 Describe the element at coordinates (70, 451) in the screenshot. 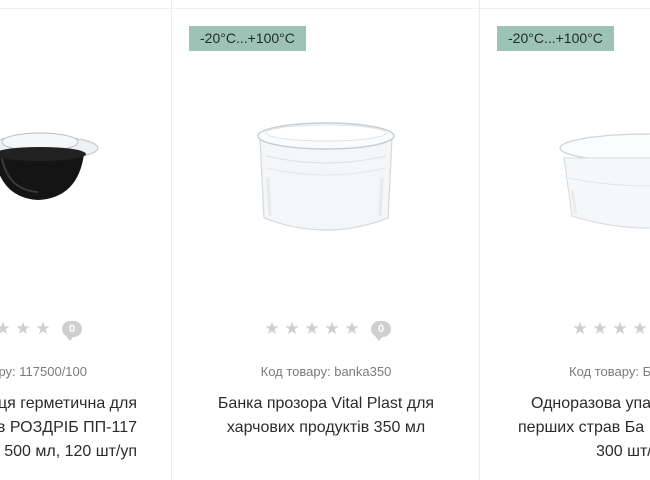

I see `product-title-line: 500 мл, 120 шт/уп` at that location.